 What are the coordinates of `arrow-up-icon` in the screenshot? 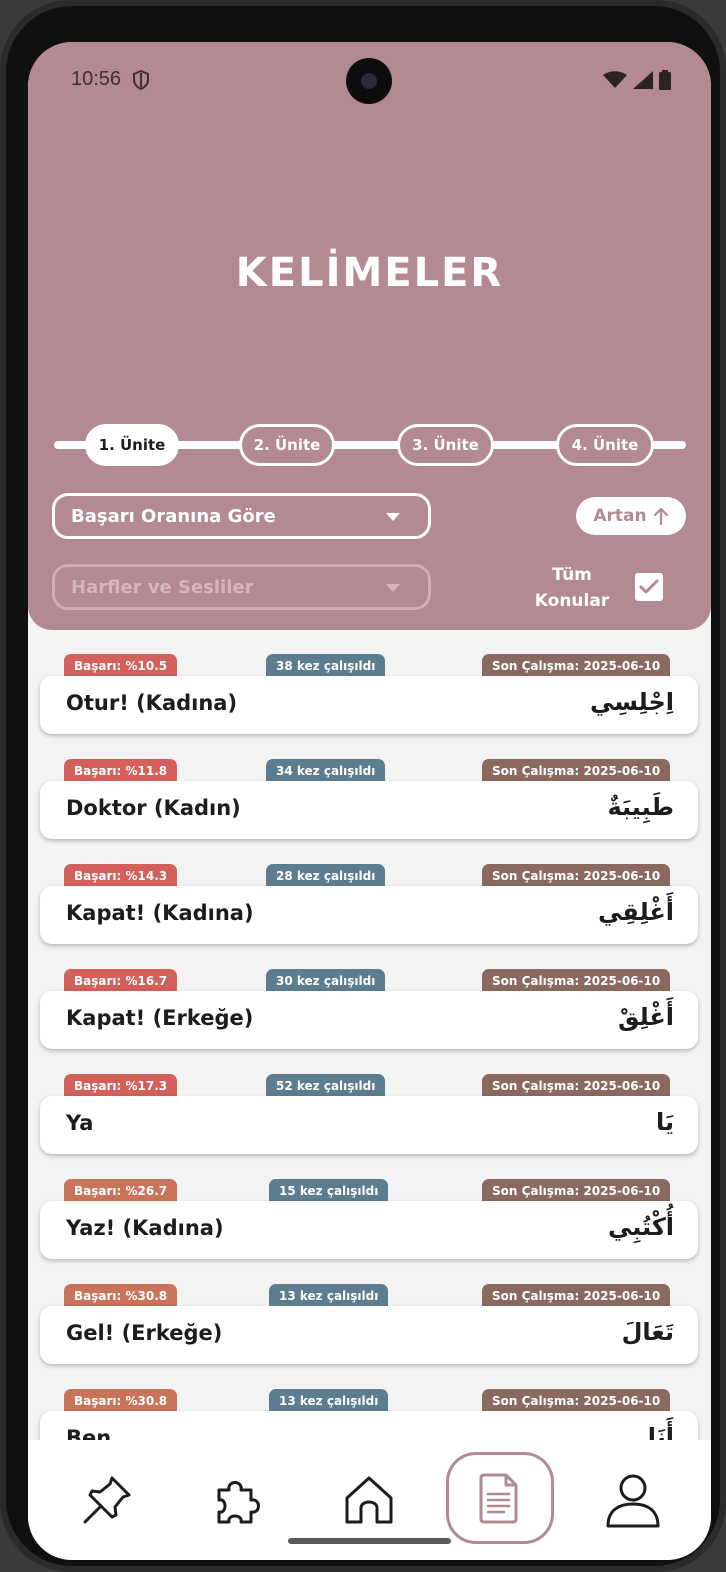 It's located at (660, 516).